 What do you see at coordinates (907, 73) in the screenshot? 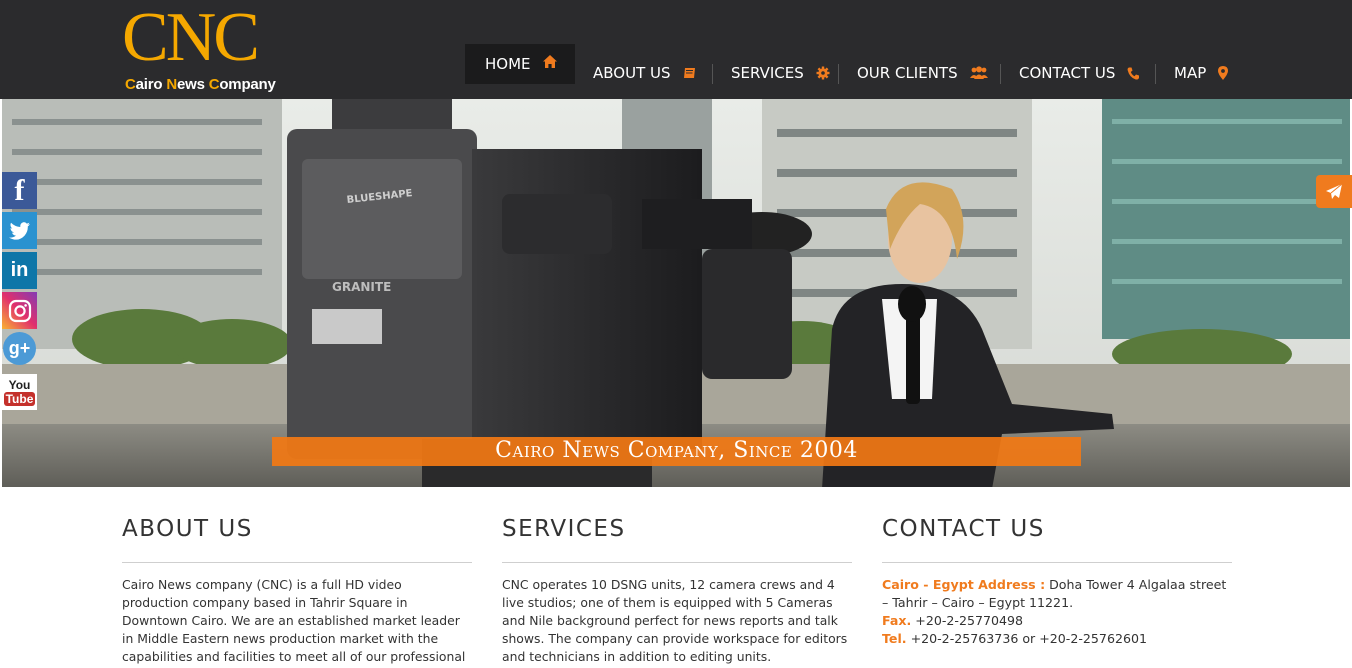
I see `nav-clients-label: OUR CLIENTS` at bounding box center [907, 73].